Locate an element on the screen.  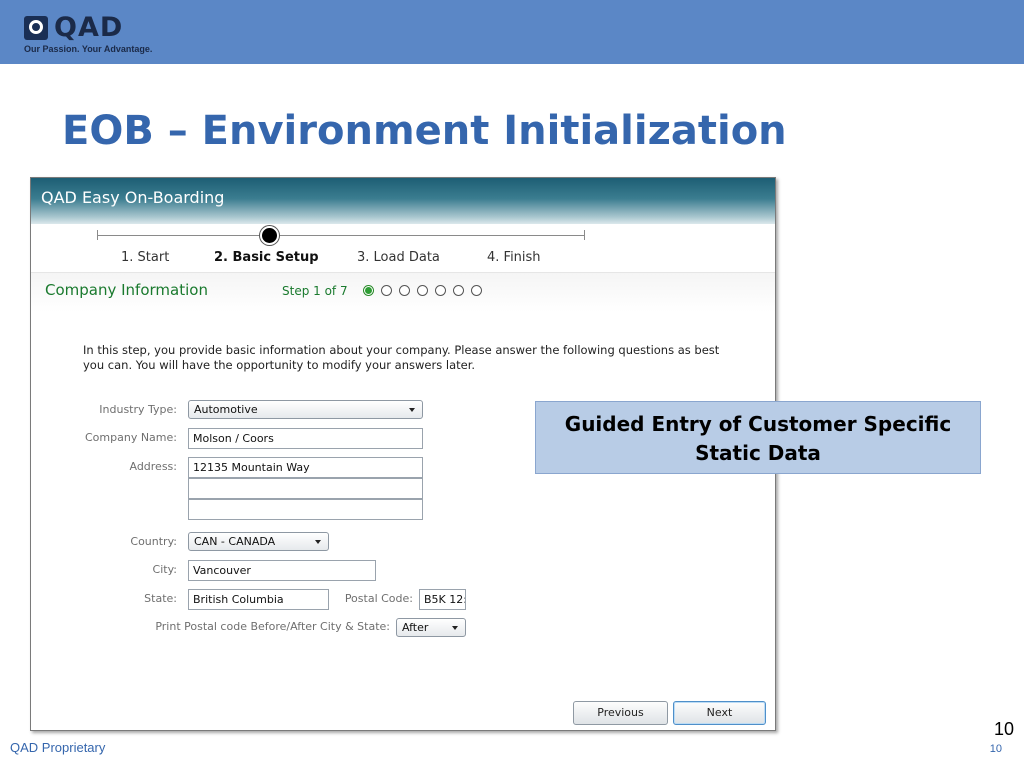
company-name-label: Company Name: is located at coordinates (131, 437).